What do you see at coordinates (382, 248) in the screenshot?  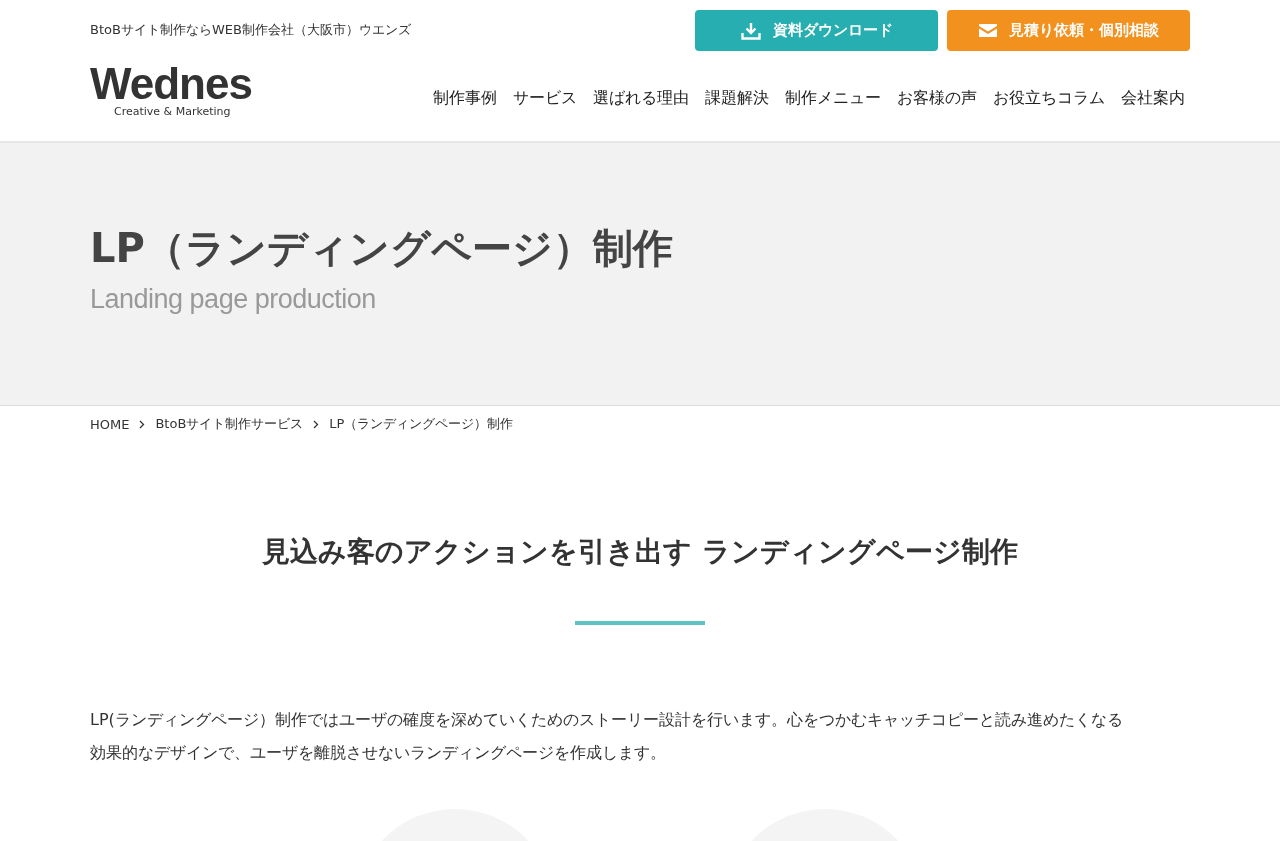 I see `page-title: LP（ランディングページ）制作` at bounding box center [382, 248].